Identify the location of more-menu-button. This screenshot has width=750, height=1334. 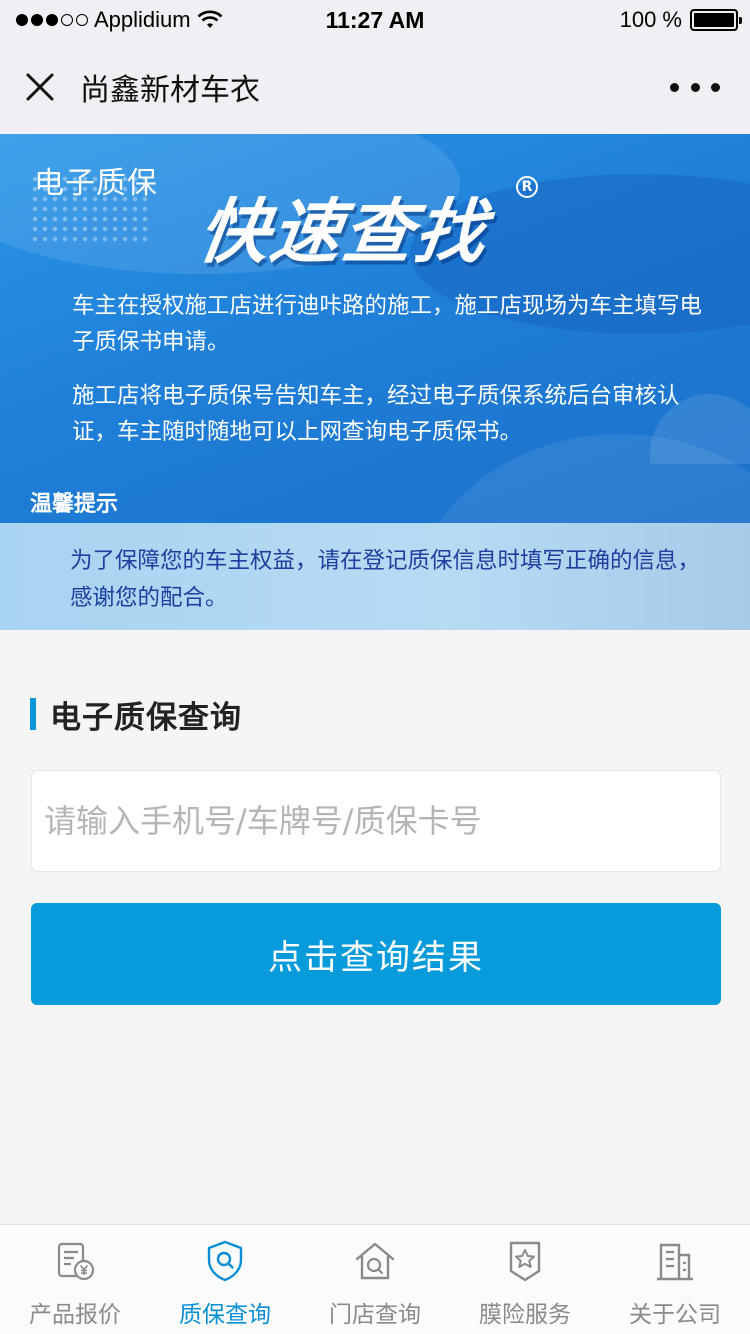
(695, 87).